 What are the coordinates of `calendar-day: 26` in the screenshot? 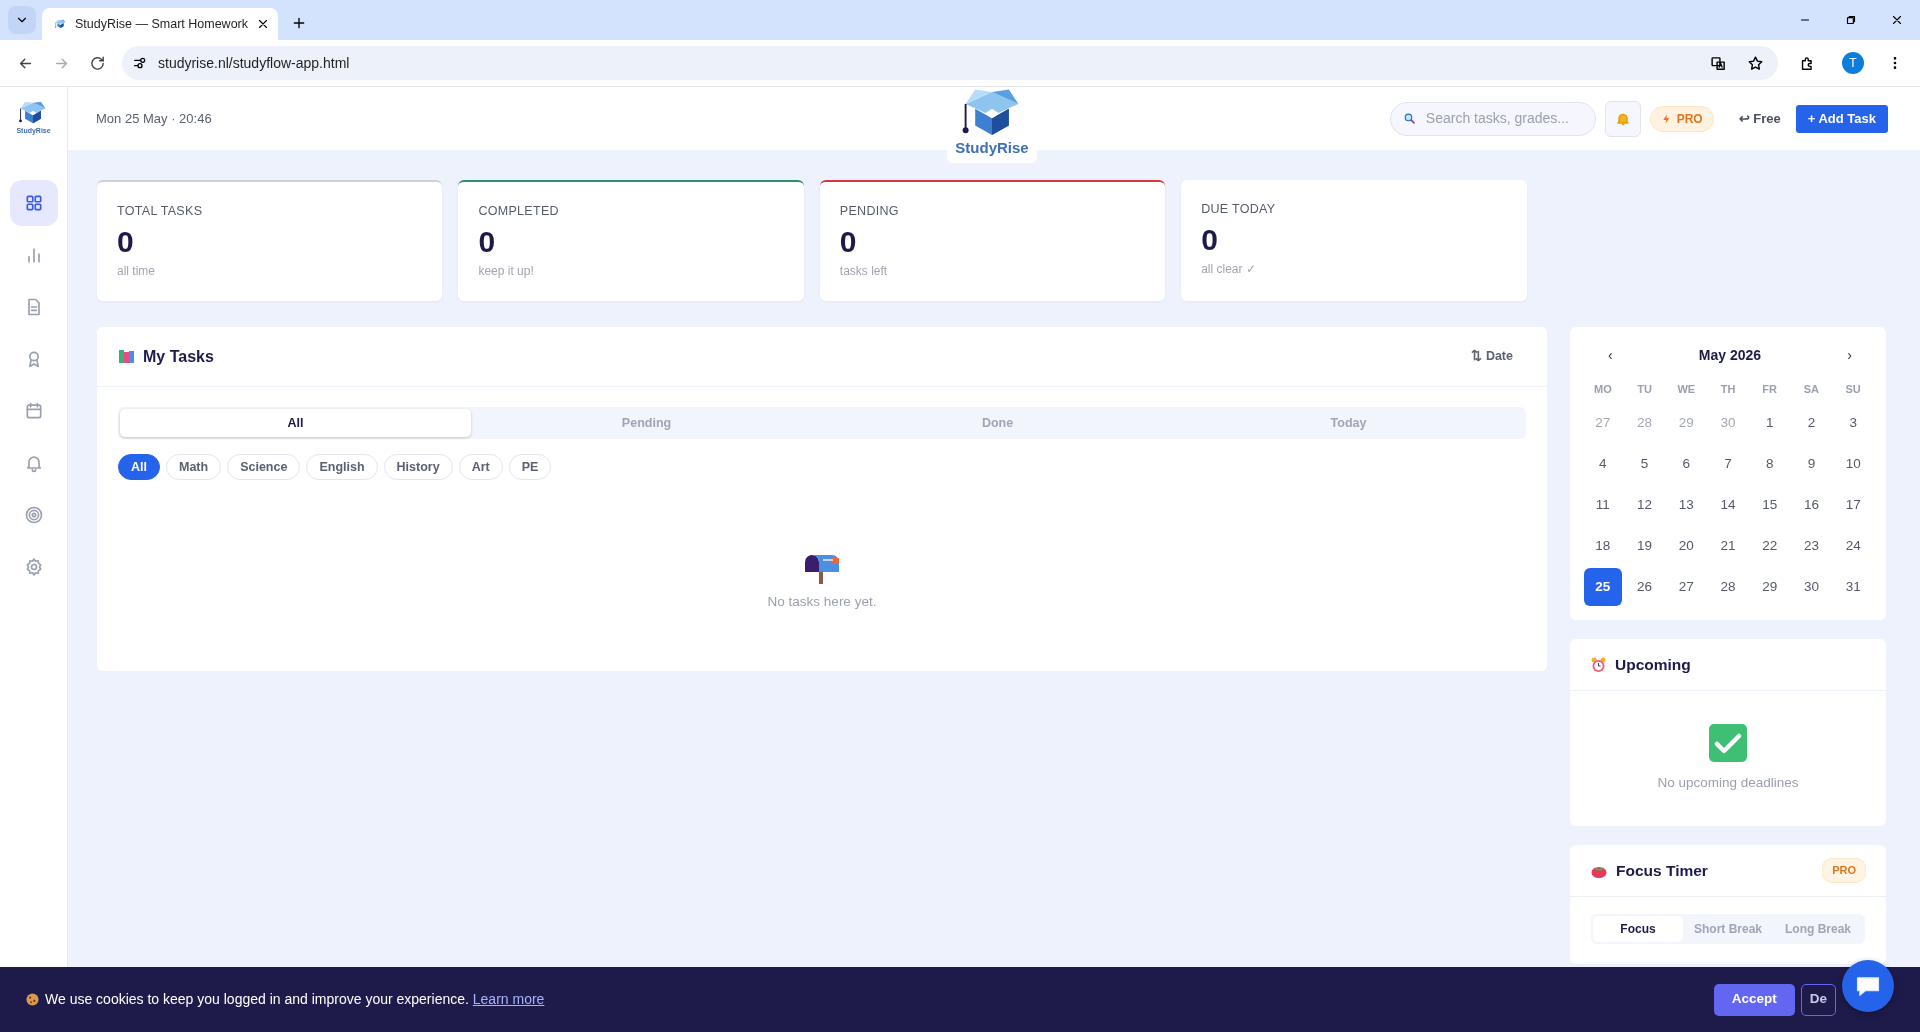 It's located at (1644, 587).